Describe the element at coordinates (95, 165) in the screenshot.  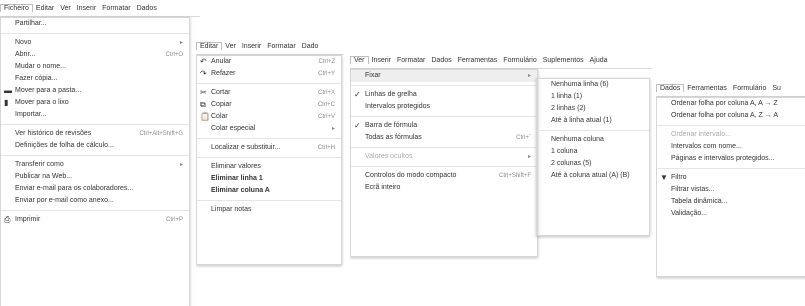
I see `menu-item-transferir-como: Transferir como ▸` at that location.